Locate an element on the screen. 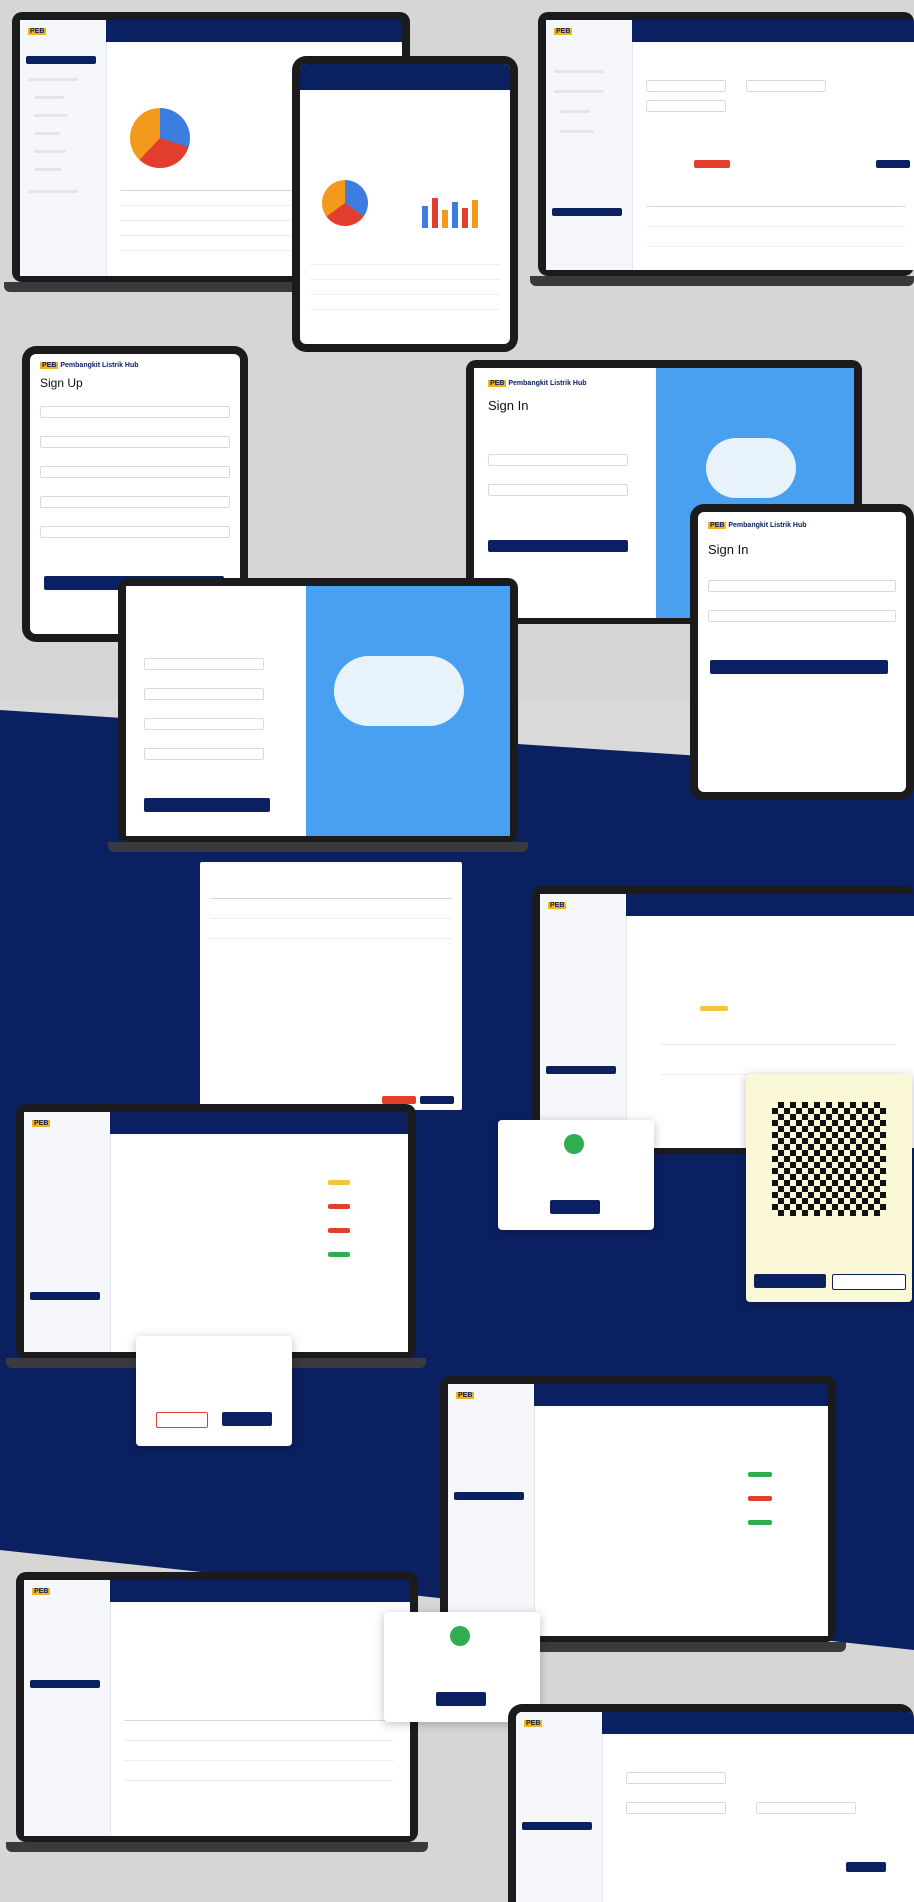 The height and width of the screenshot is (1902, 914). table-header is located at coordinates (331, 898).